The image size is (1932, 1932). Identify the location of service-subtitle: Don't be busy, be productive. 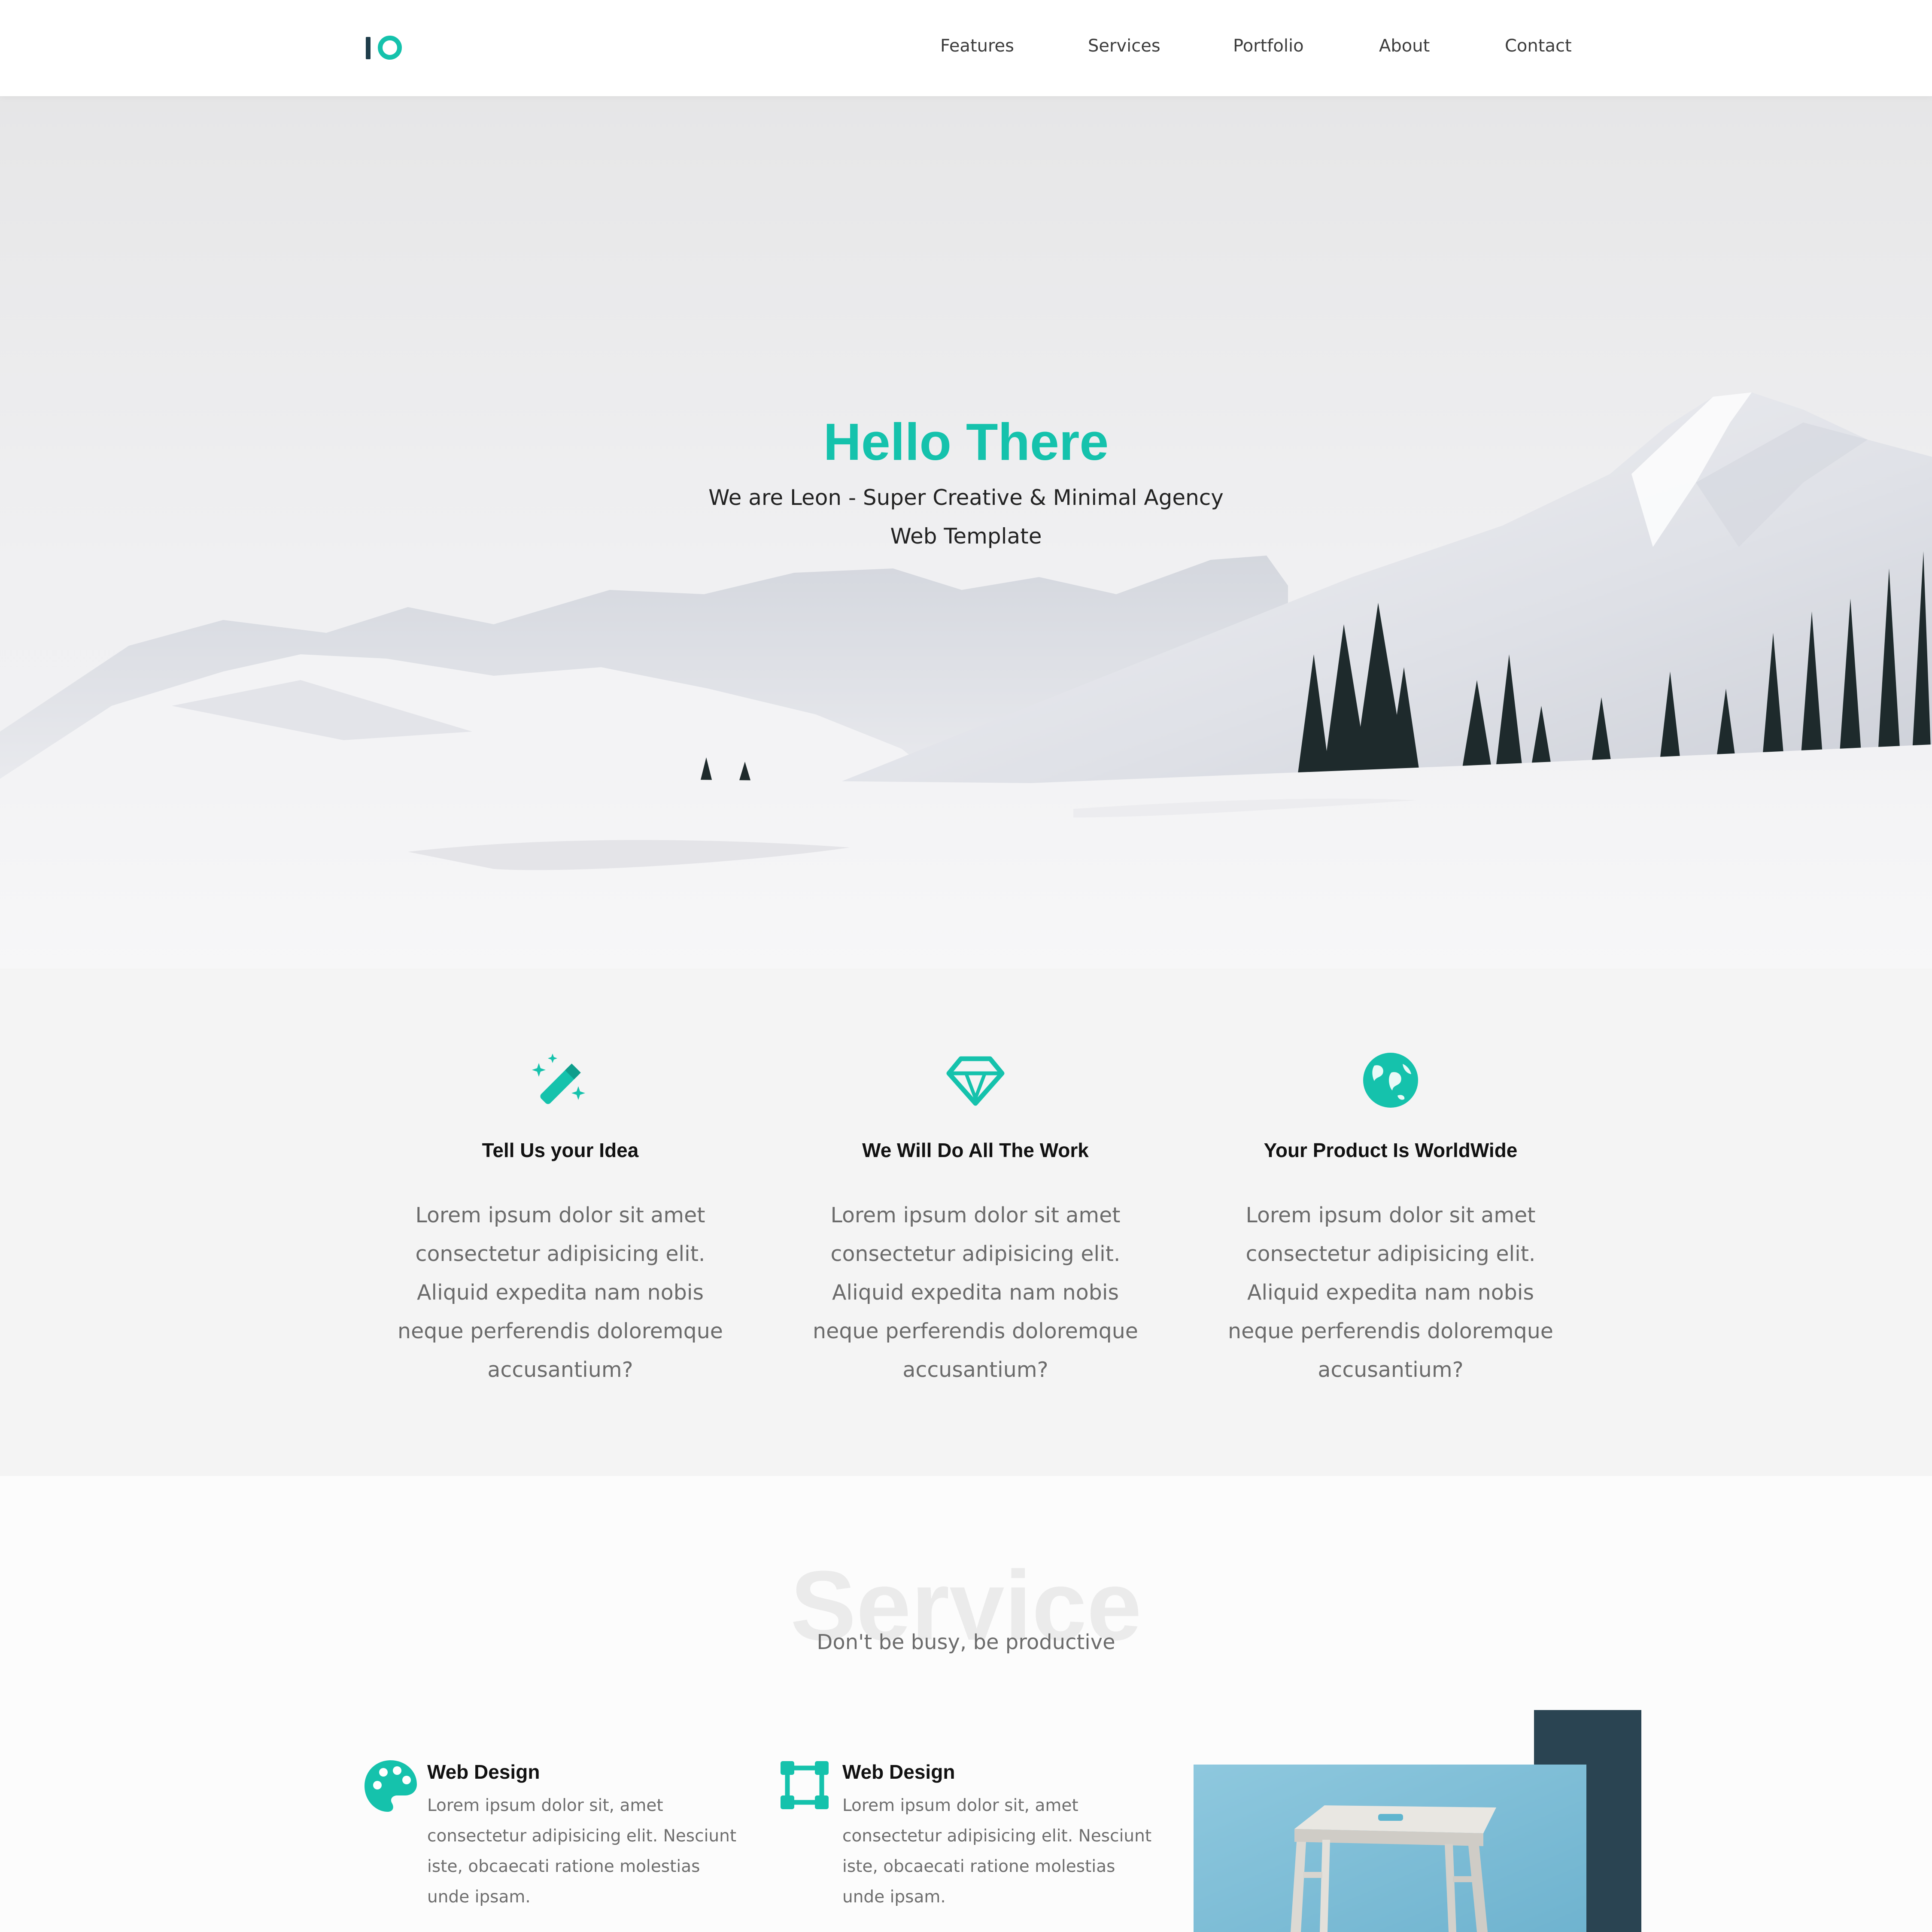
(966, 1642).